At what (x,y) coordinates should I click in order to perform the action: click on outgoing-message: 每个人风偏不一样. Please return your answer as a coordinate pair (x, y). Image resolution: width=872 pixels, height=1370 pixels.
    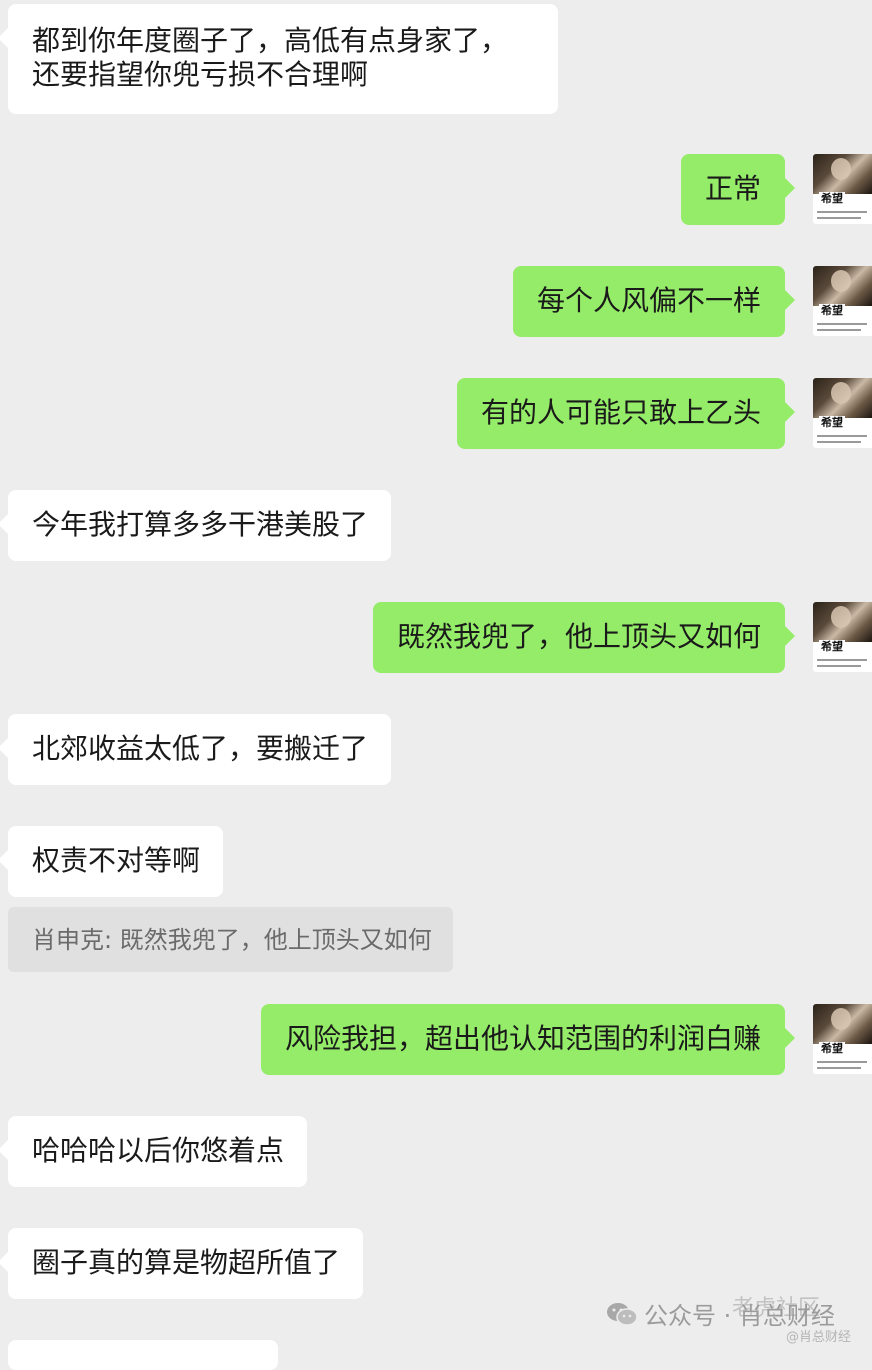
    Looking at the image, I should click on (654, 301).